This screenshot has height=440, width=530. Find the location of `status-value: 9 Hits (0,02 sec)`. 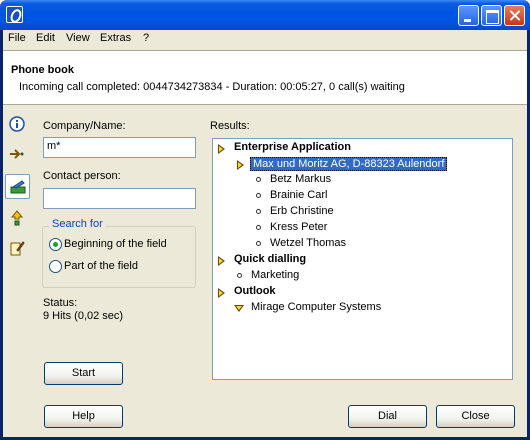

status-value: 9 Hits (0,02 sec) is located at coordinates (83, 316).